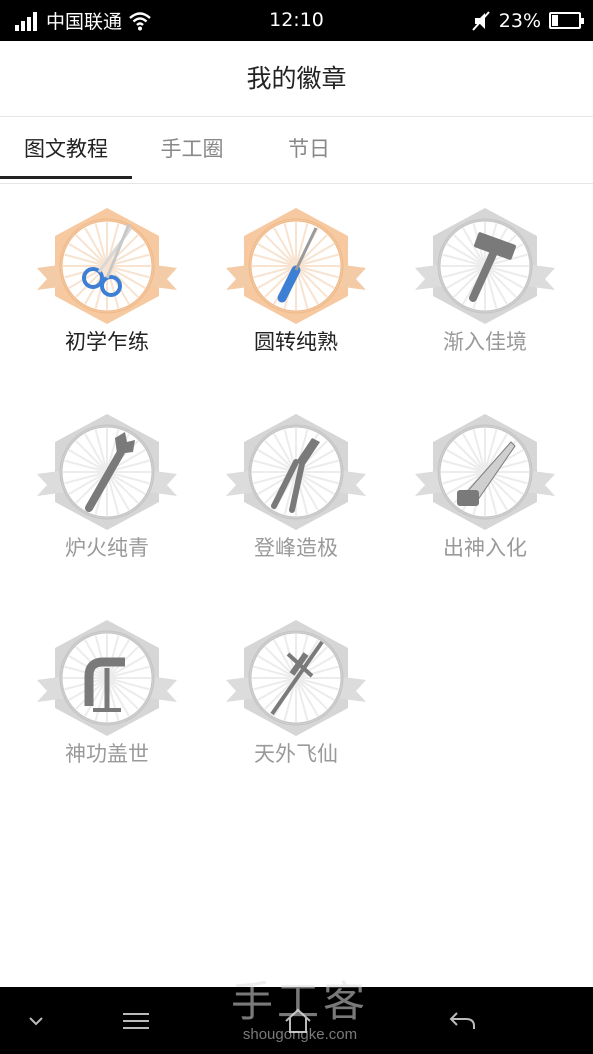  What do you see at coordinates (107, 472) in the screenshot?
I see `wrench-icon` at bounding box center [107, 472].